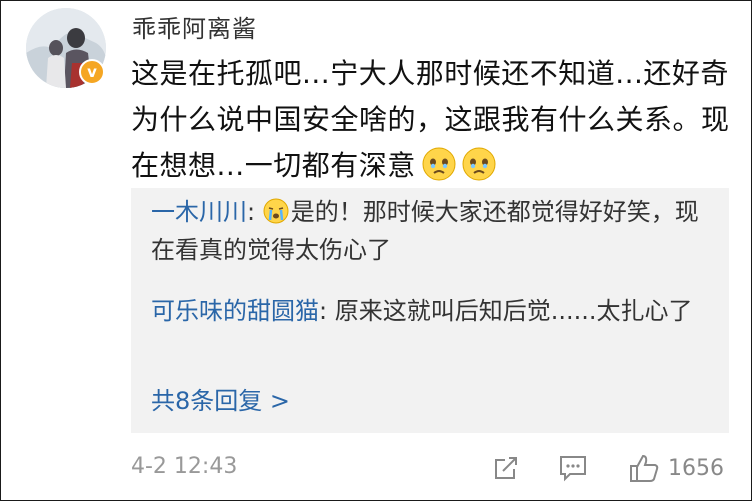 The width and height of the screenshot is (752, 501). I want to click on reply-text: 原来这就叫后知后觉......太扎心了, so click(513, 311).